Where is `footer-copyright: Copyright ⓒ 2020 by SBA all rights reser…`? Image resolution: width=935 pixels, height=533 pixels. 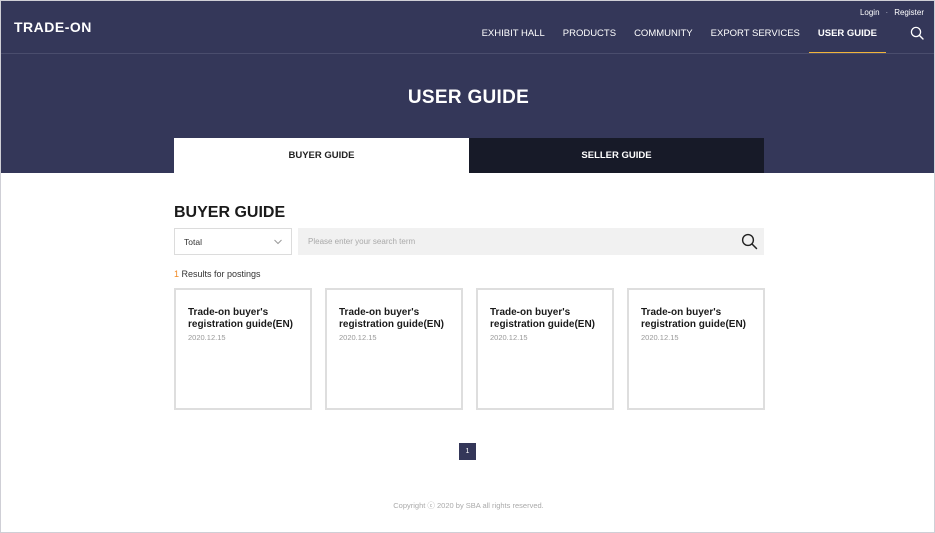
footer-copyright: Copyright ⓒ 2020 by SBA all rights reser… is located at coordinates (468, 505).